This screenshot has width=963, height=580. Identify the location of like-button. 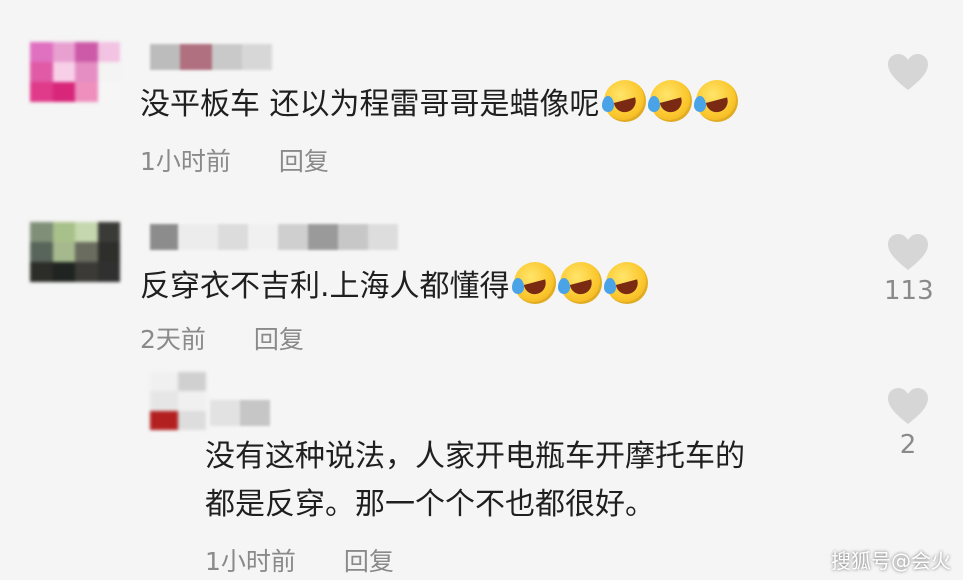
(908, 72).